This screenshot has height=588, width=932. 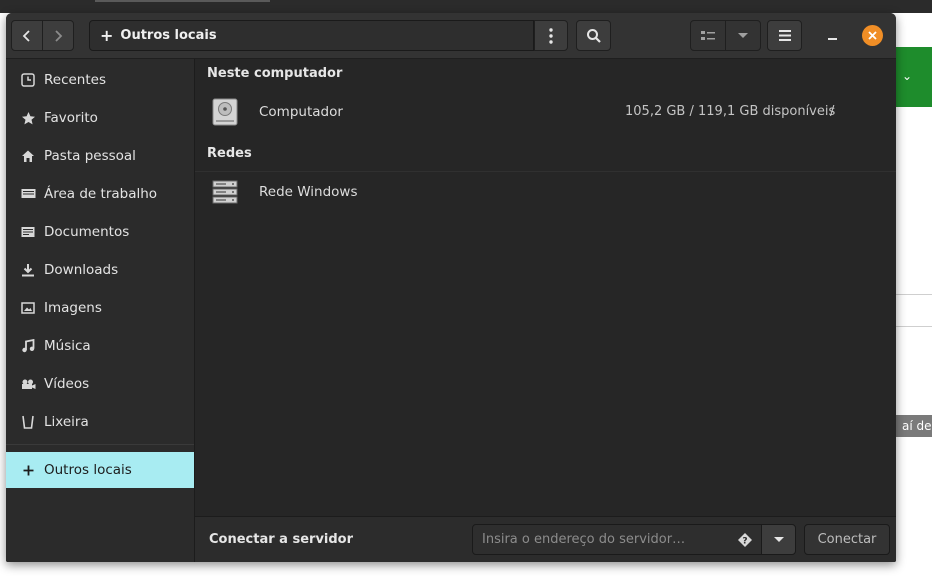 I want to click on disk-space-total: 119,1 GB disponíveis, so click(x=767, y=111).